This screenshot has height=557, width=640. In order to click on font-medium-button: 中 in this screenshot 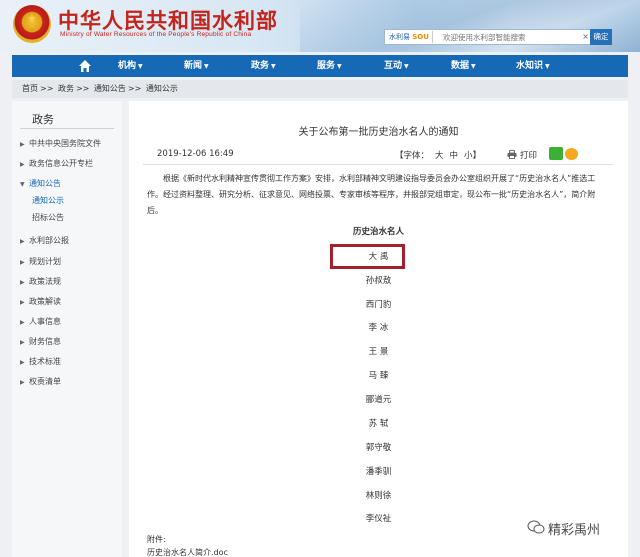, I will do `click(454, 156)`.